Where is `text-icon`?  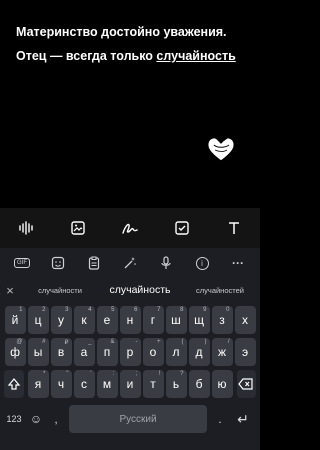
text-icon is located at coordinates (234, 228).